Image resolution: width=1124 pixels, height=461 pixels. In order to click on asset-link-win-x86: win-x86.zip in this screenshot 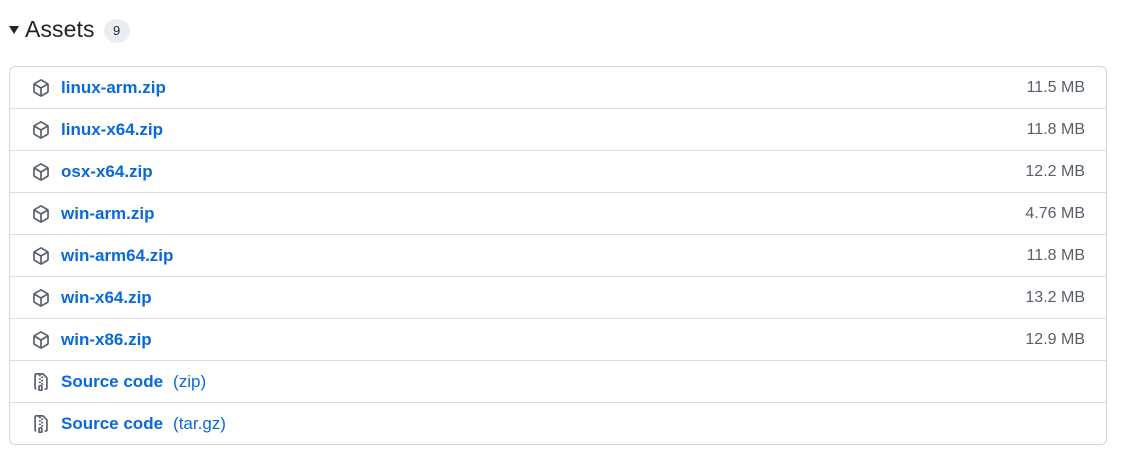, I will do `click(106, 340)`.